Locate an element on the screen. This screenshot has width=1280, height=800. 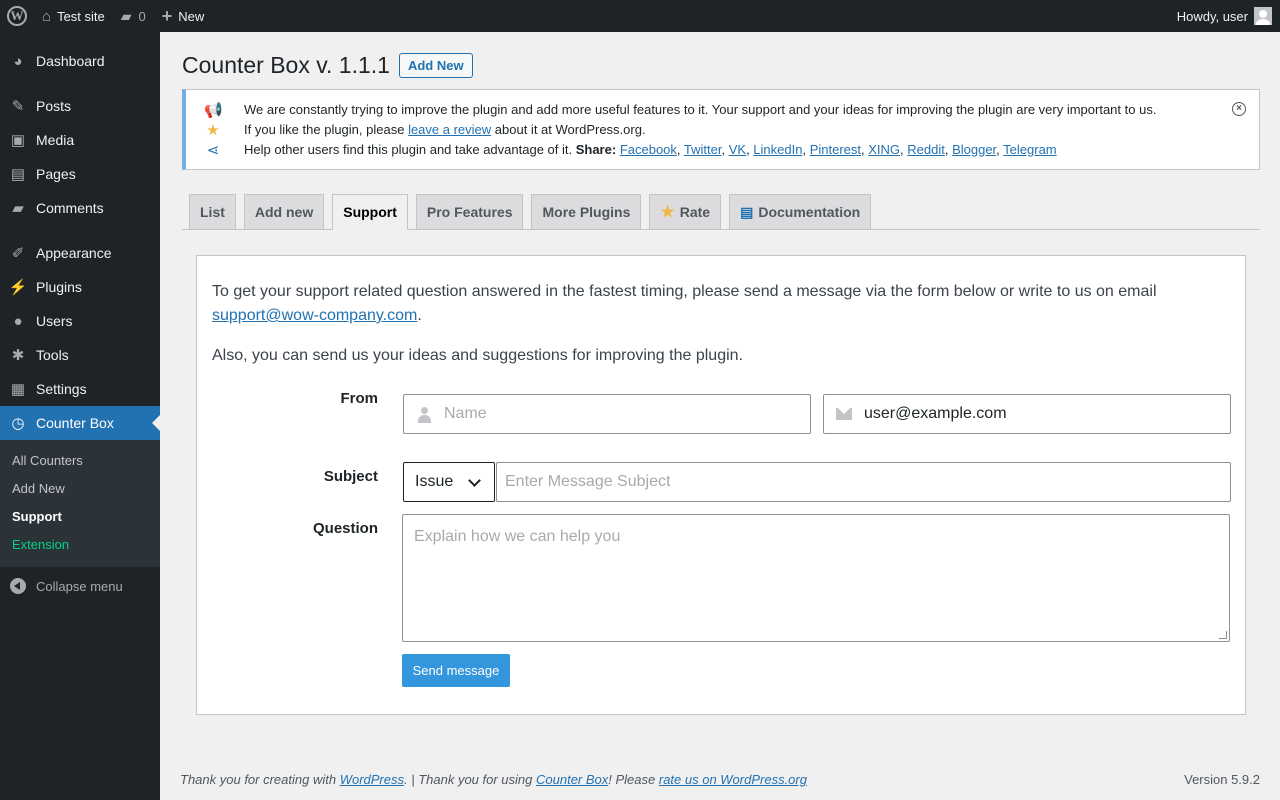
support-email-link: support@wow-company.com is located at coordinates (314, 315).